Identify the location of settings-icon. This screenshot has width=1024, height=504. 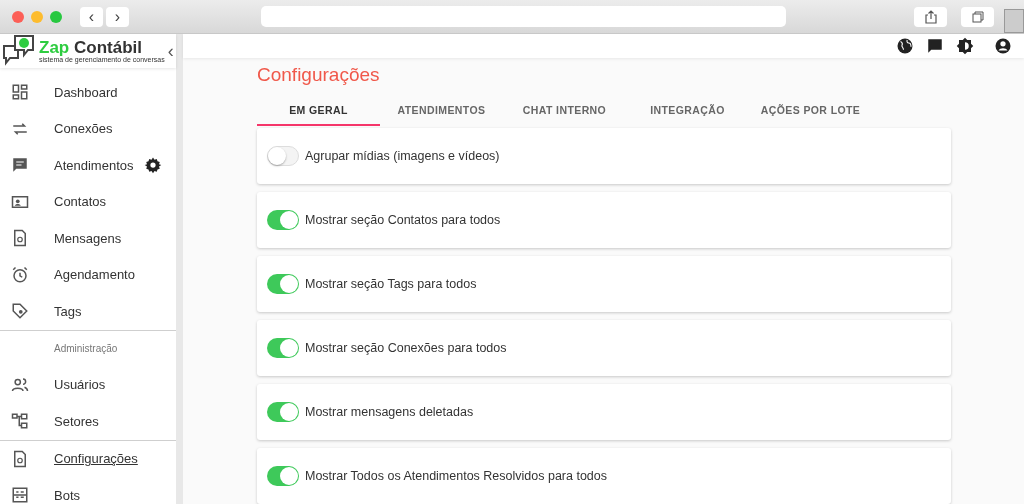
(153, 165).